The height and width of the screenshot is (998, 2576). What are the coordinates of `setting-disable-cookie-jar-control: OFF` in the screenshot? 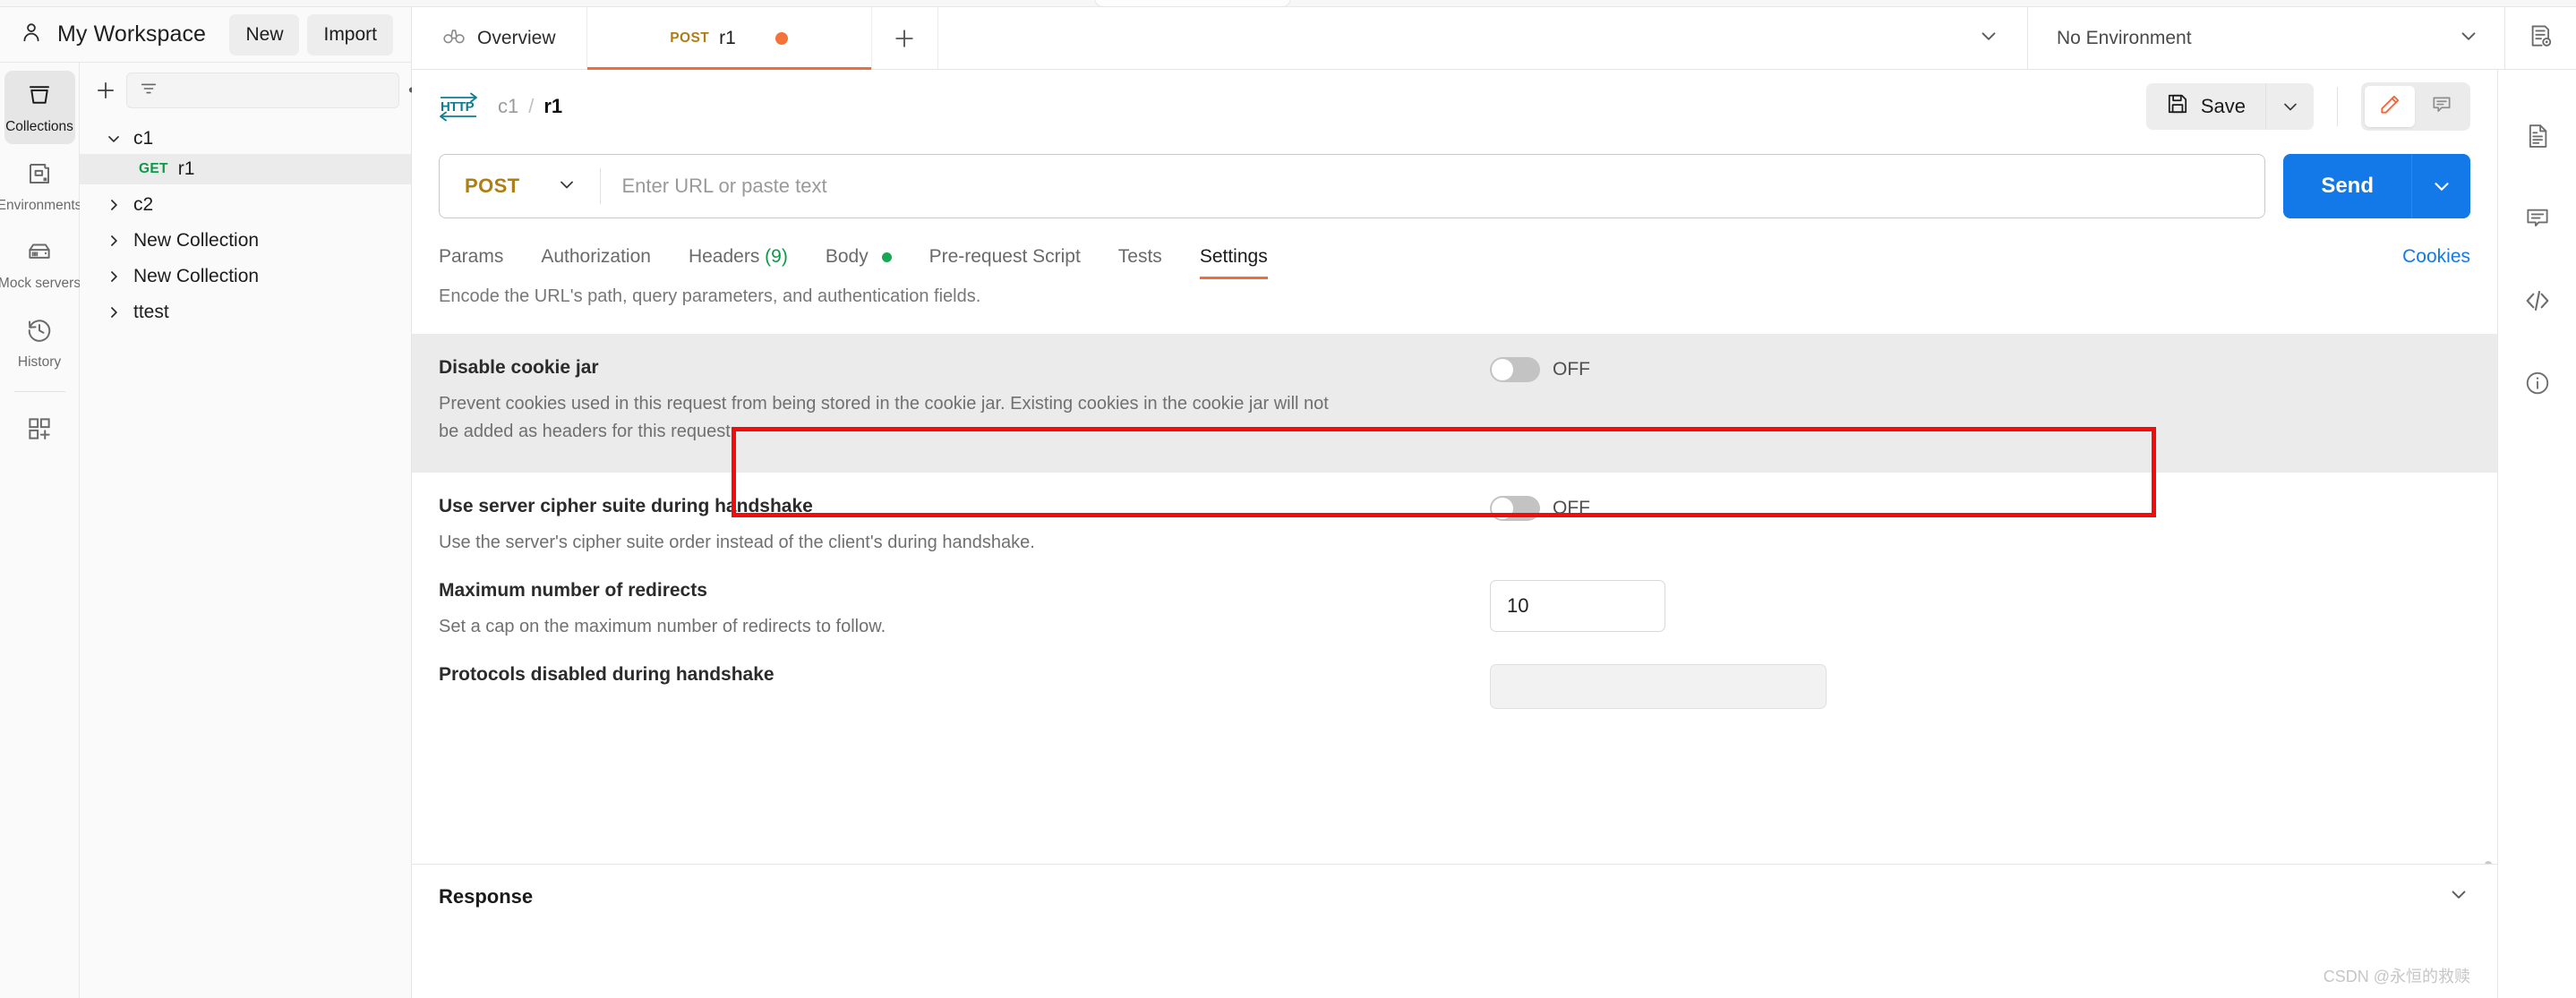 It's located at (1648, 401).